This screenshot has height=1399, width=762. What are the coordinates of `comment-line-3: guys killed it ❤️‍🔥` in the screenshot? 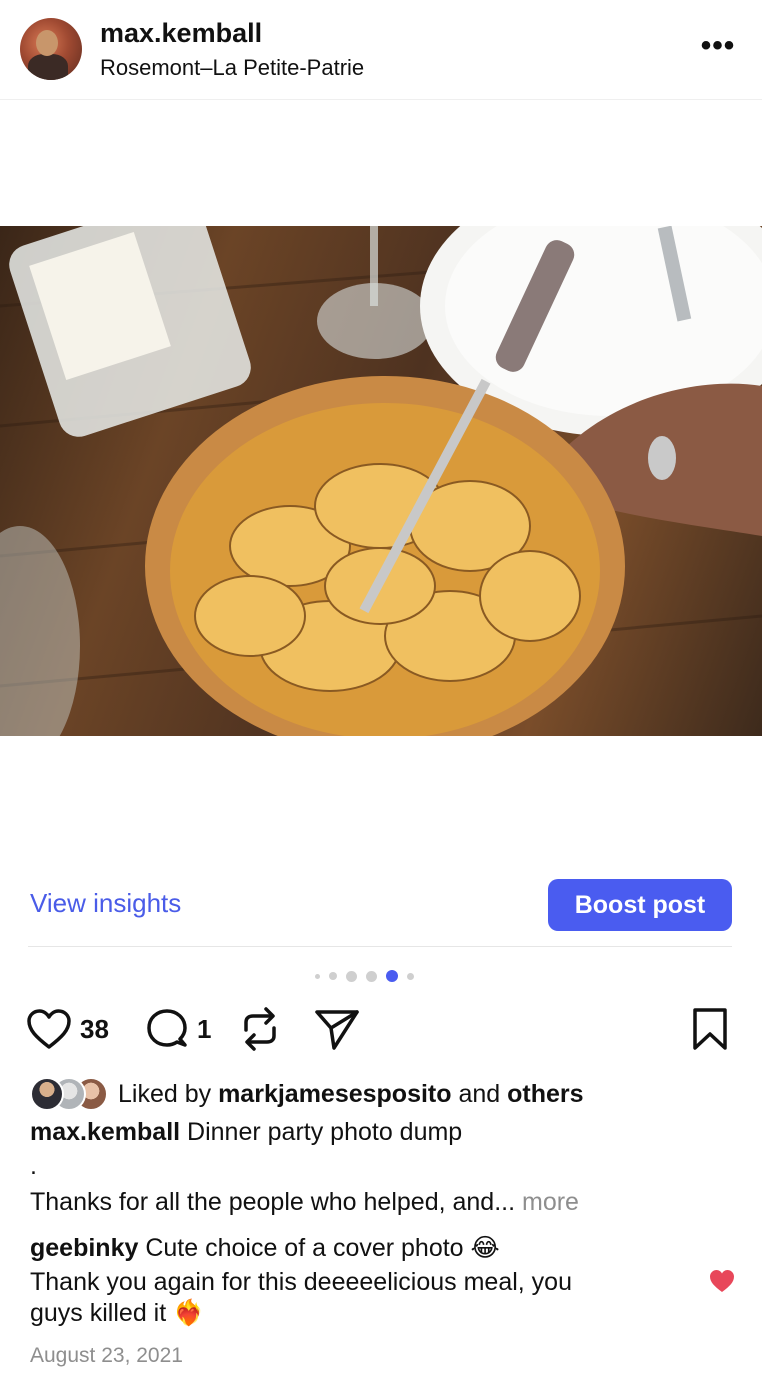 It's located at (117, 1313).